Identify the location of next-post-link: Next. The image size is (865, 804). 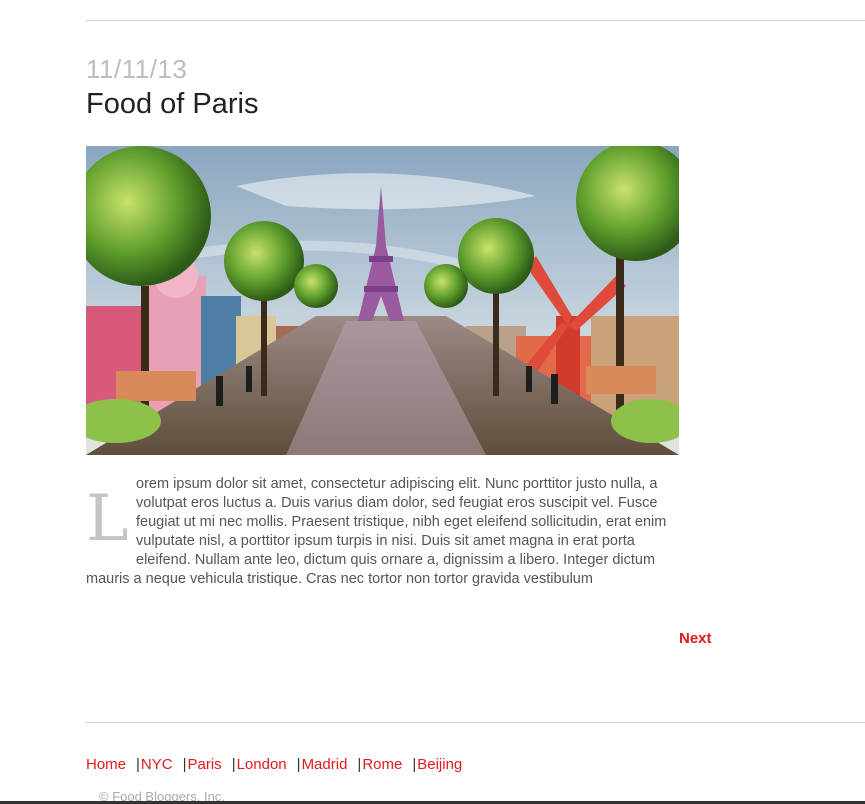
(695, 638).